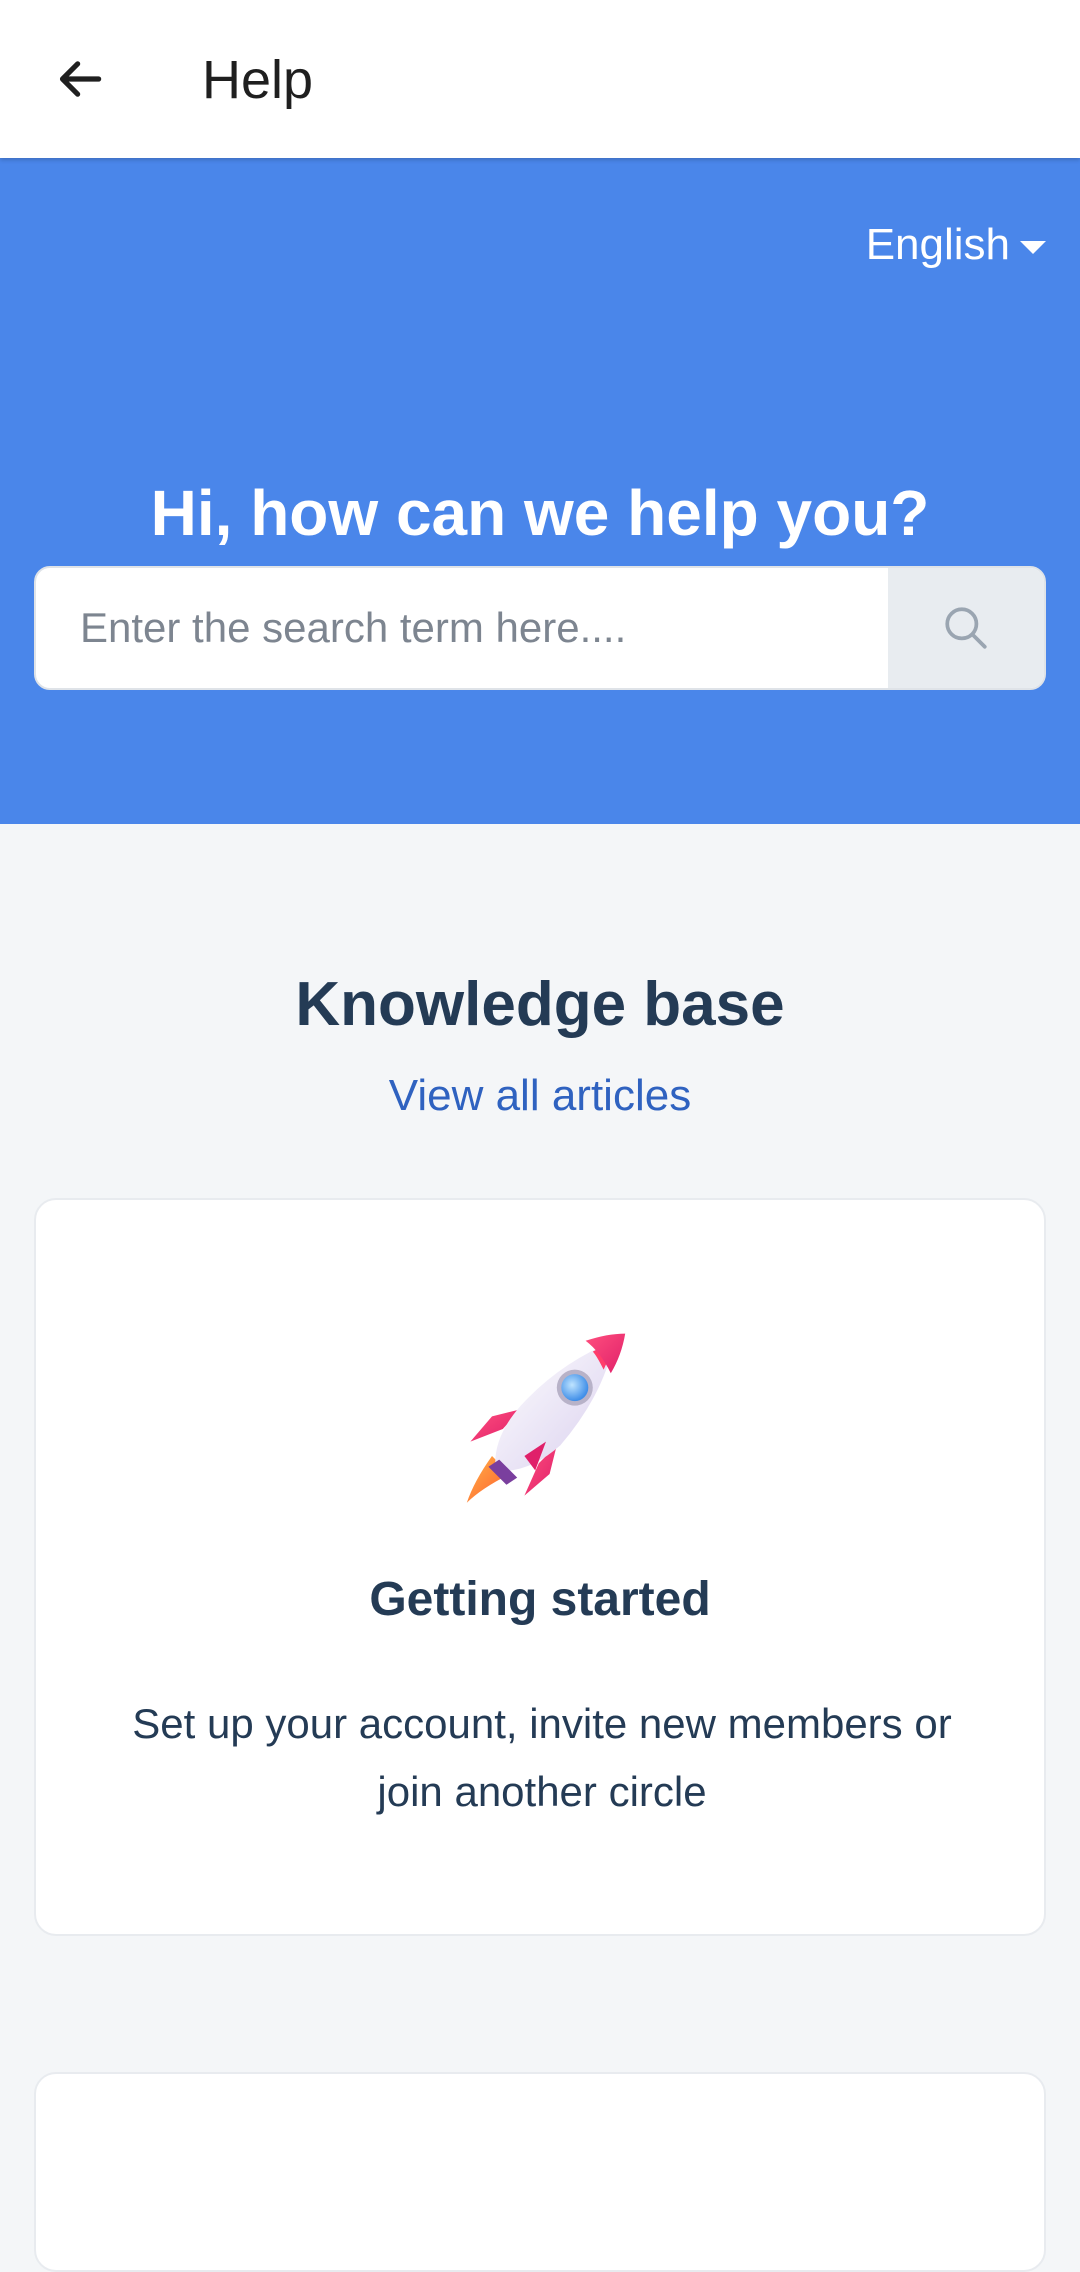 The height and width of the screenshot is (2272, 1080). What do you see at coordinates (540, 1096) in the screenshot?
I see `view-all-articles-link: View all articles` at bounding box center [540, 1096].